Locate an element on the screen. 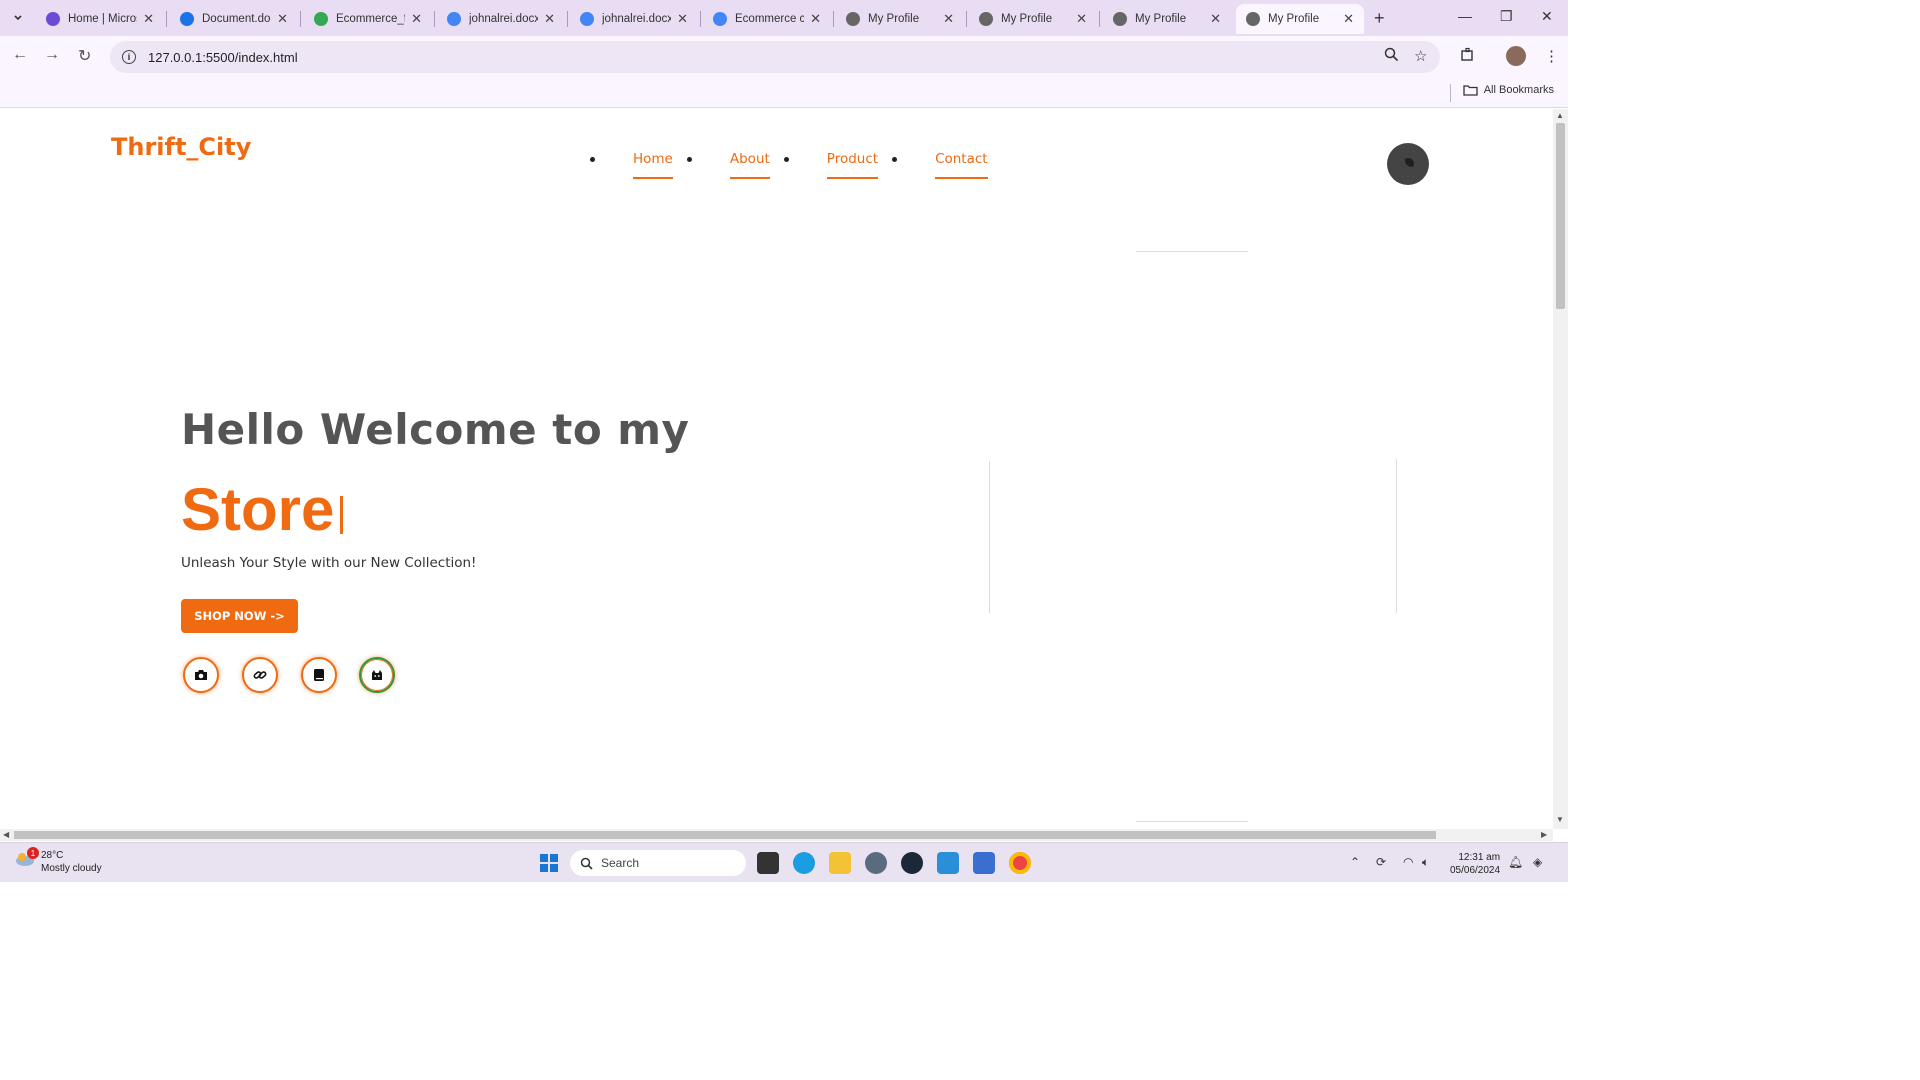  notification-bell-icon: 🔔︎ is located at coordinates (1515, 862).